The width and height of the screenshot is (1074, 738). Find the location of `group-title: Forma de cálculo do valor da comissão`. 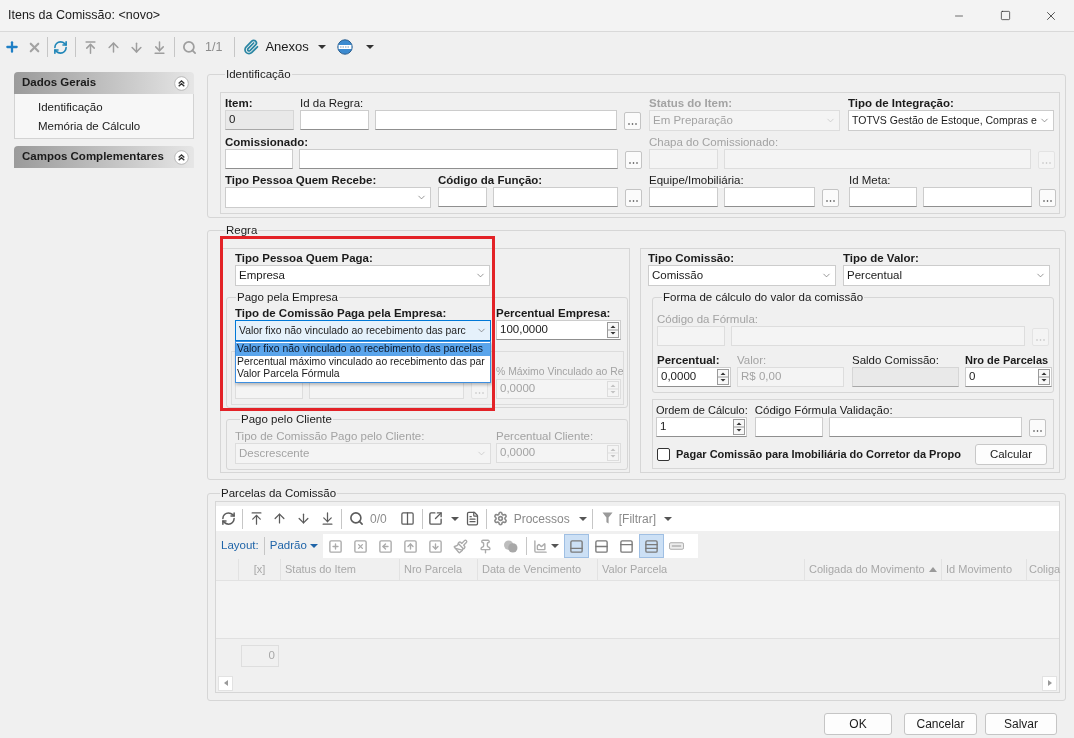

group-title: Forma de cálculo do valor da comissão is located at coordinates (763, 297).